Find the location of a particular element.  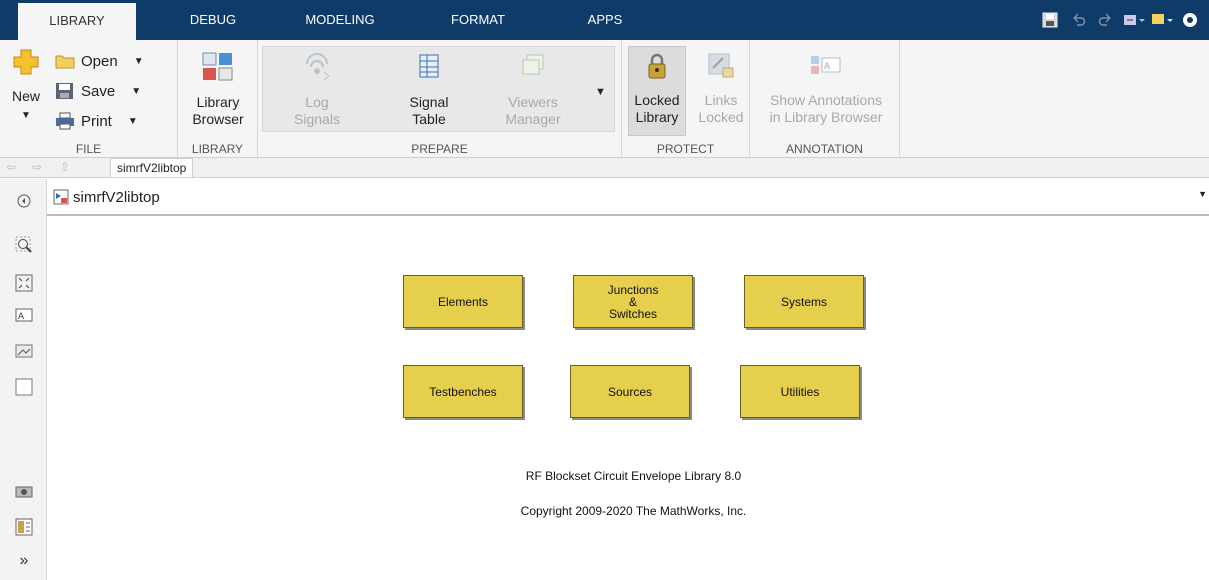

library-title-note: RF Blockset Circuit Envelope Library 8.0 is located at coordinates (633, 476).